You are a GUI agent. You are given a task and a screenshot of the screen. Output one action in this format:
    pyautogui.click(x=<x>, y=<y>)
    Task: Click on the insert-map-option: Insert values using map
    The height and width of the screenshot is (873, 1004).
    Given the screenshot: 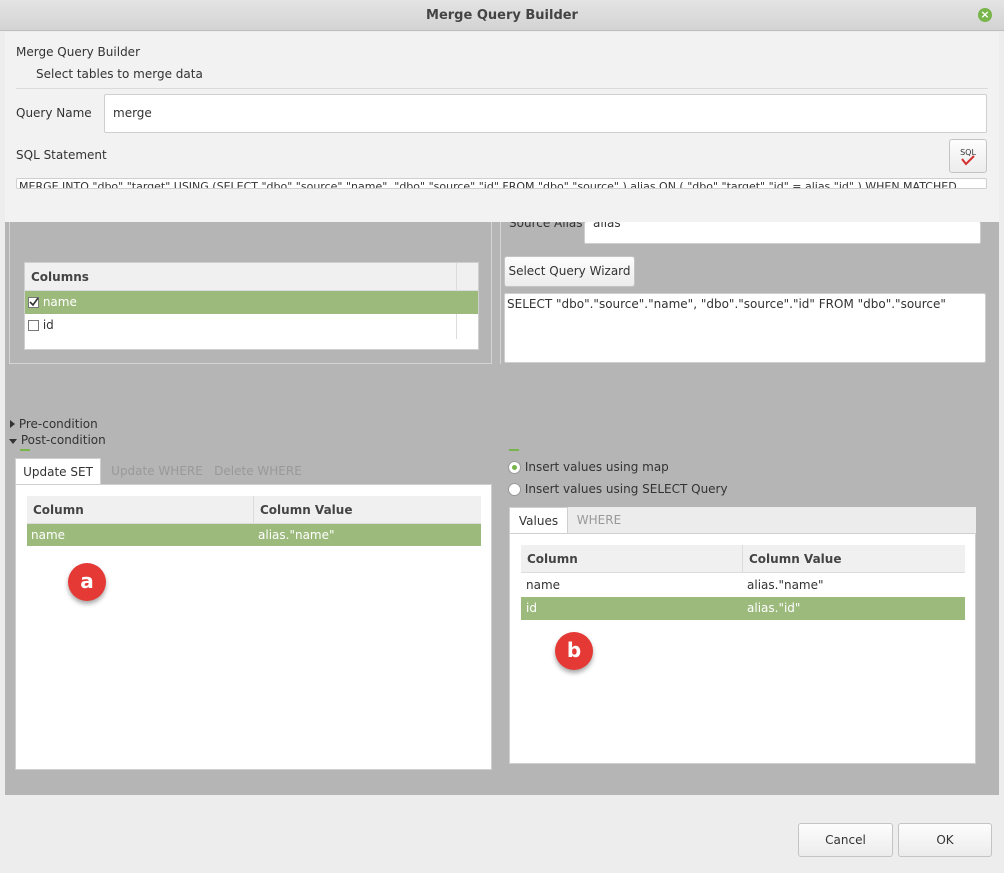 What is the action you would take?
    pyautogui.click(x=588, y=467)
    